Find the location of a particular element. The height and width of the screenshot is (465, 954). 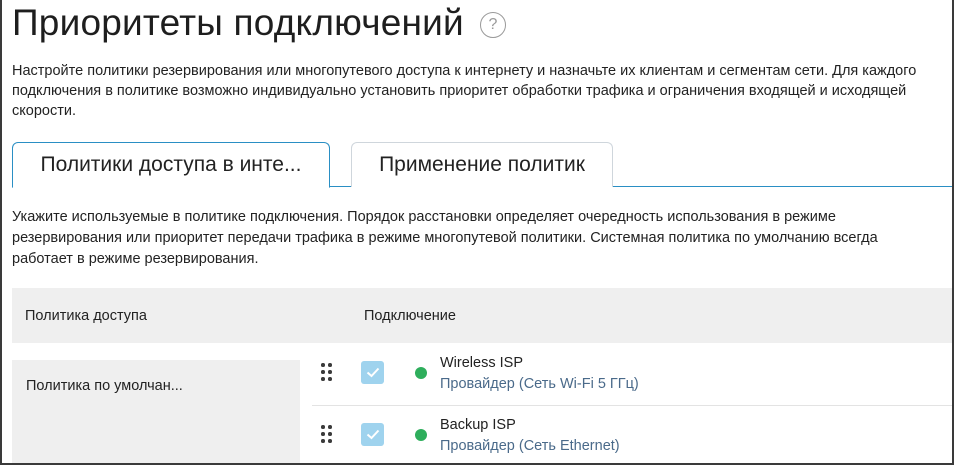

tab-apply-policies: Применение политик is located at coordinates (482, 164).